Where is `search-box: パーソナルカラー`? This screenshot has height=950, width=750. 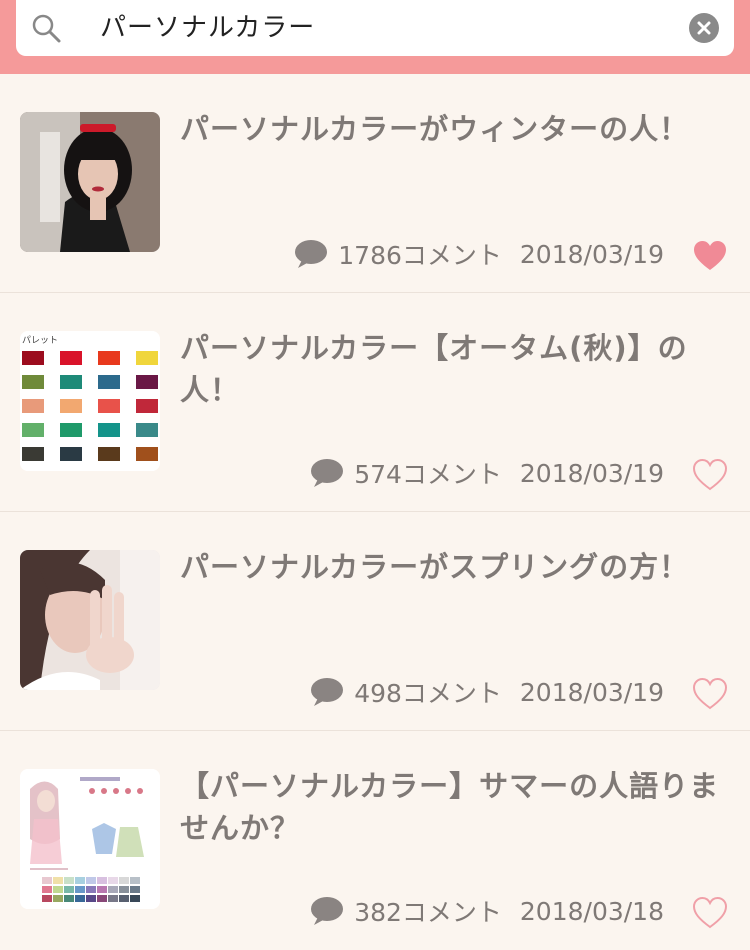
search-box: パーソナルカラー is located at coordinates (375, 28).